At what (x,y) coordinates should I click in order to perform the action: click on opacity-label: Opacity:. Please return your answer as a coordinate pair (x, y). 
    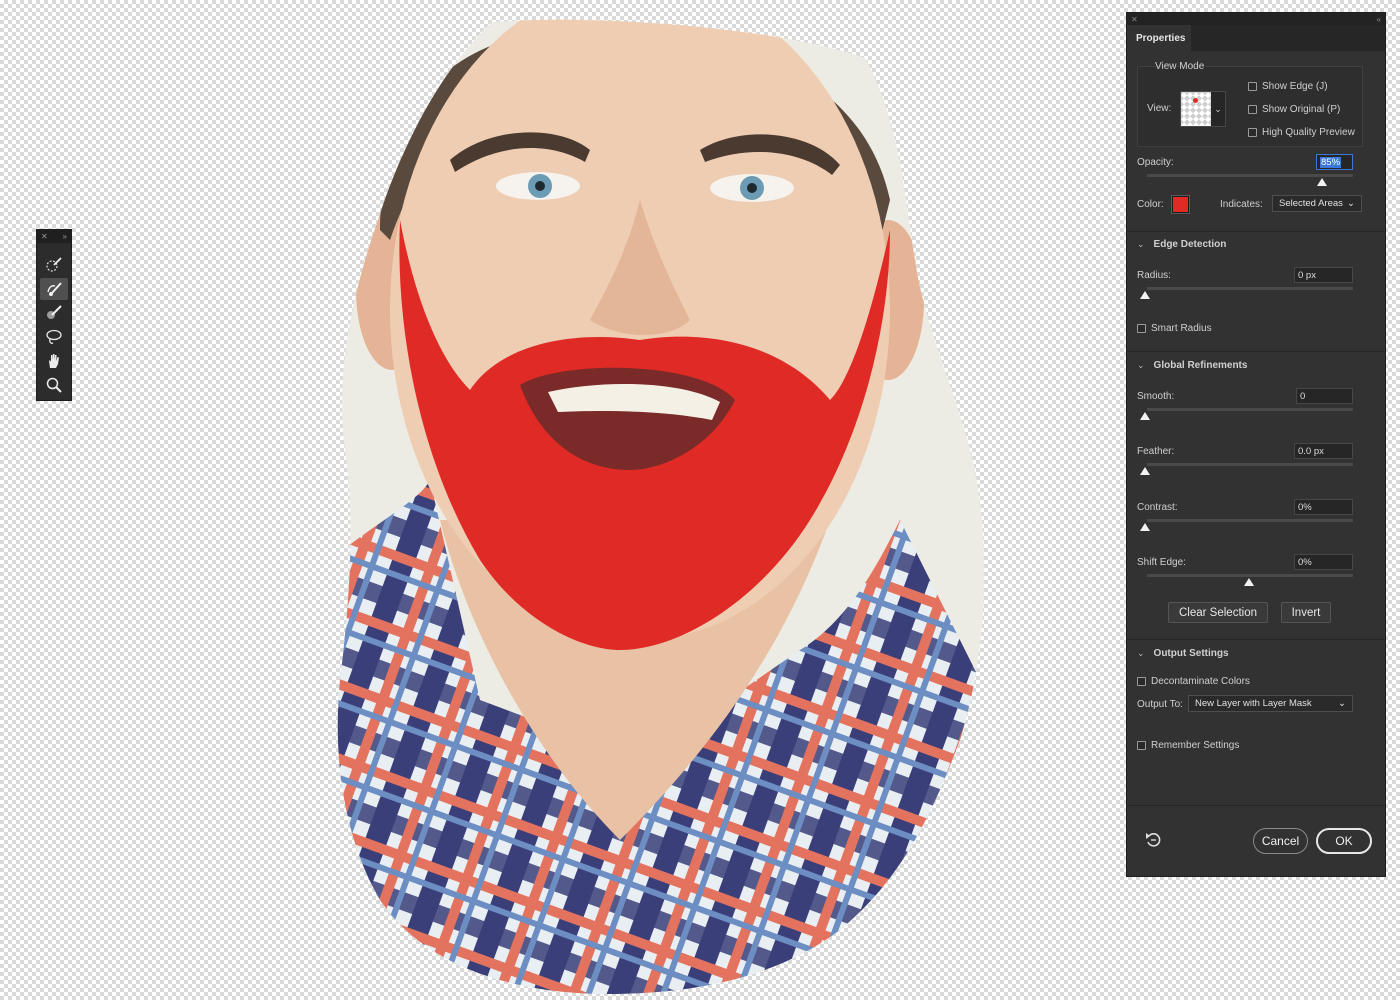
    Looking at the image, I should click on (1155, 162).